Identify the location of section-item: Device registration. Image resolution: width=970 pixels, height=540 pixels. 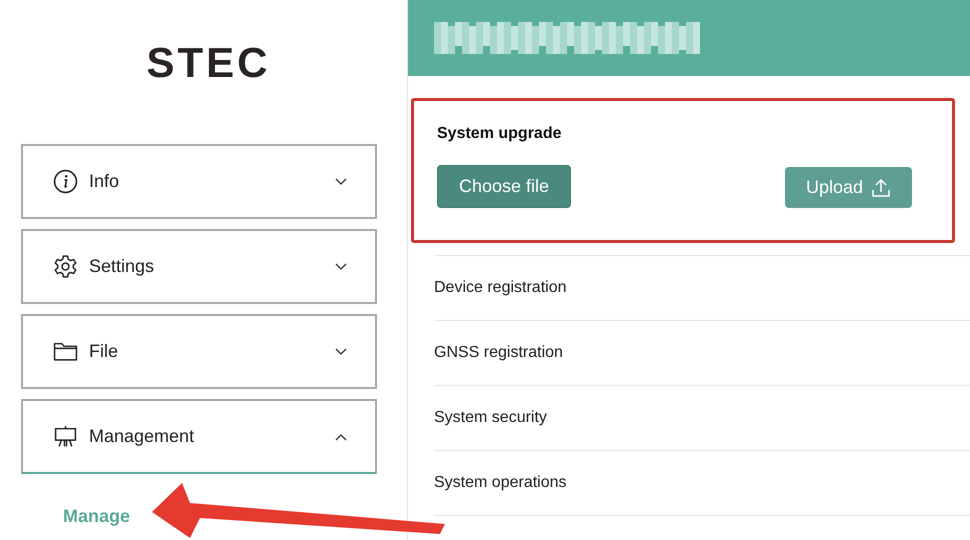
(702, 288).